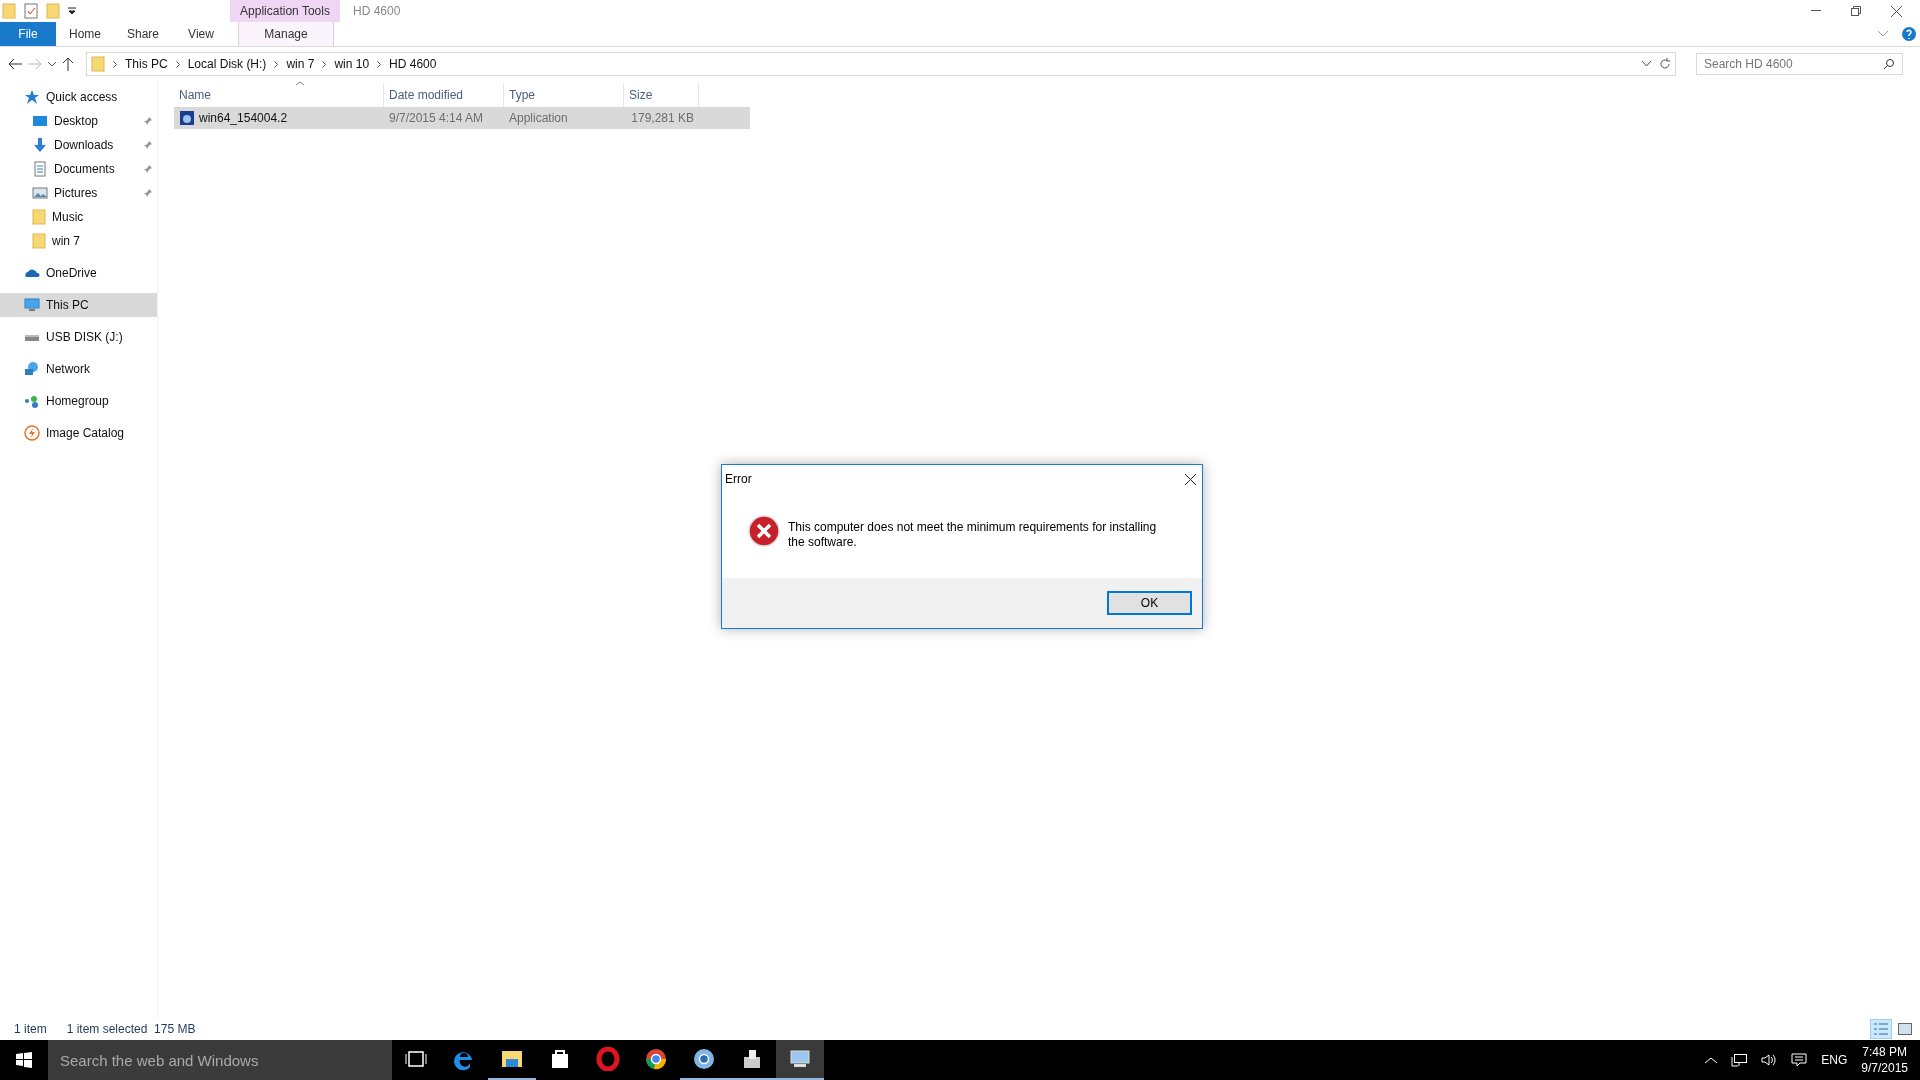  Describe the element at coordinates (32, 401) in the screenshot. I see `homegroup-icon` at that location.